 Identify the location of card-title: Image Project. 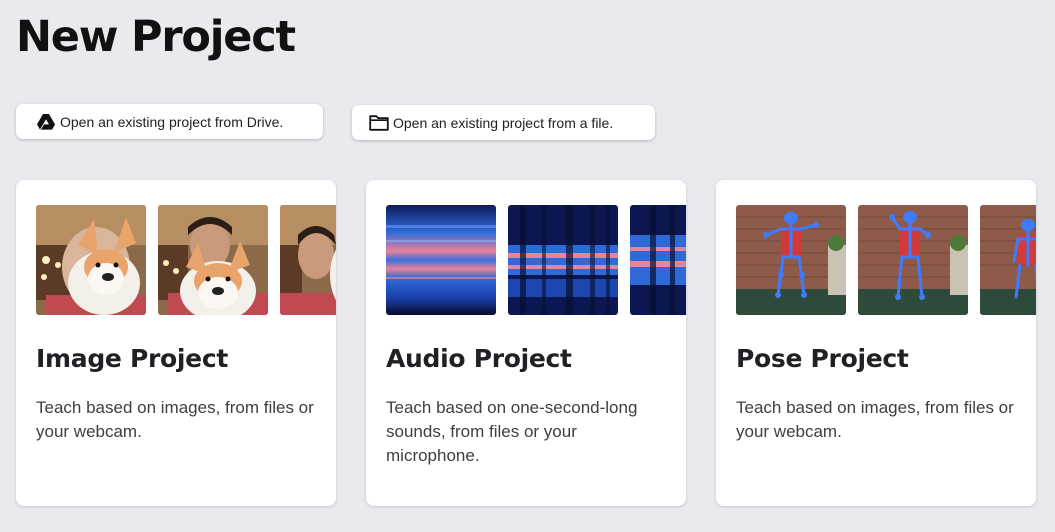
(132, 358).